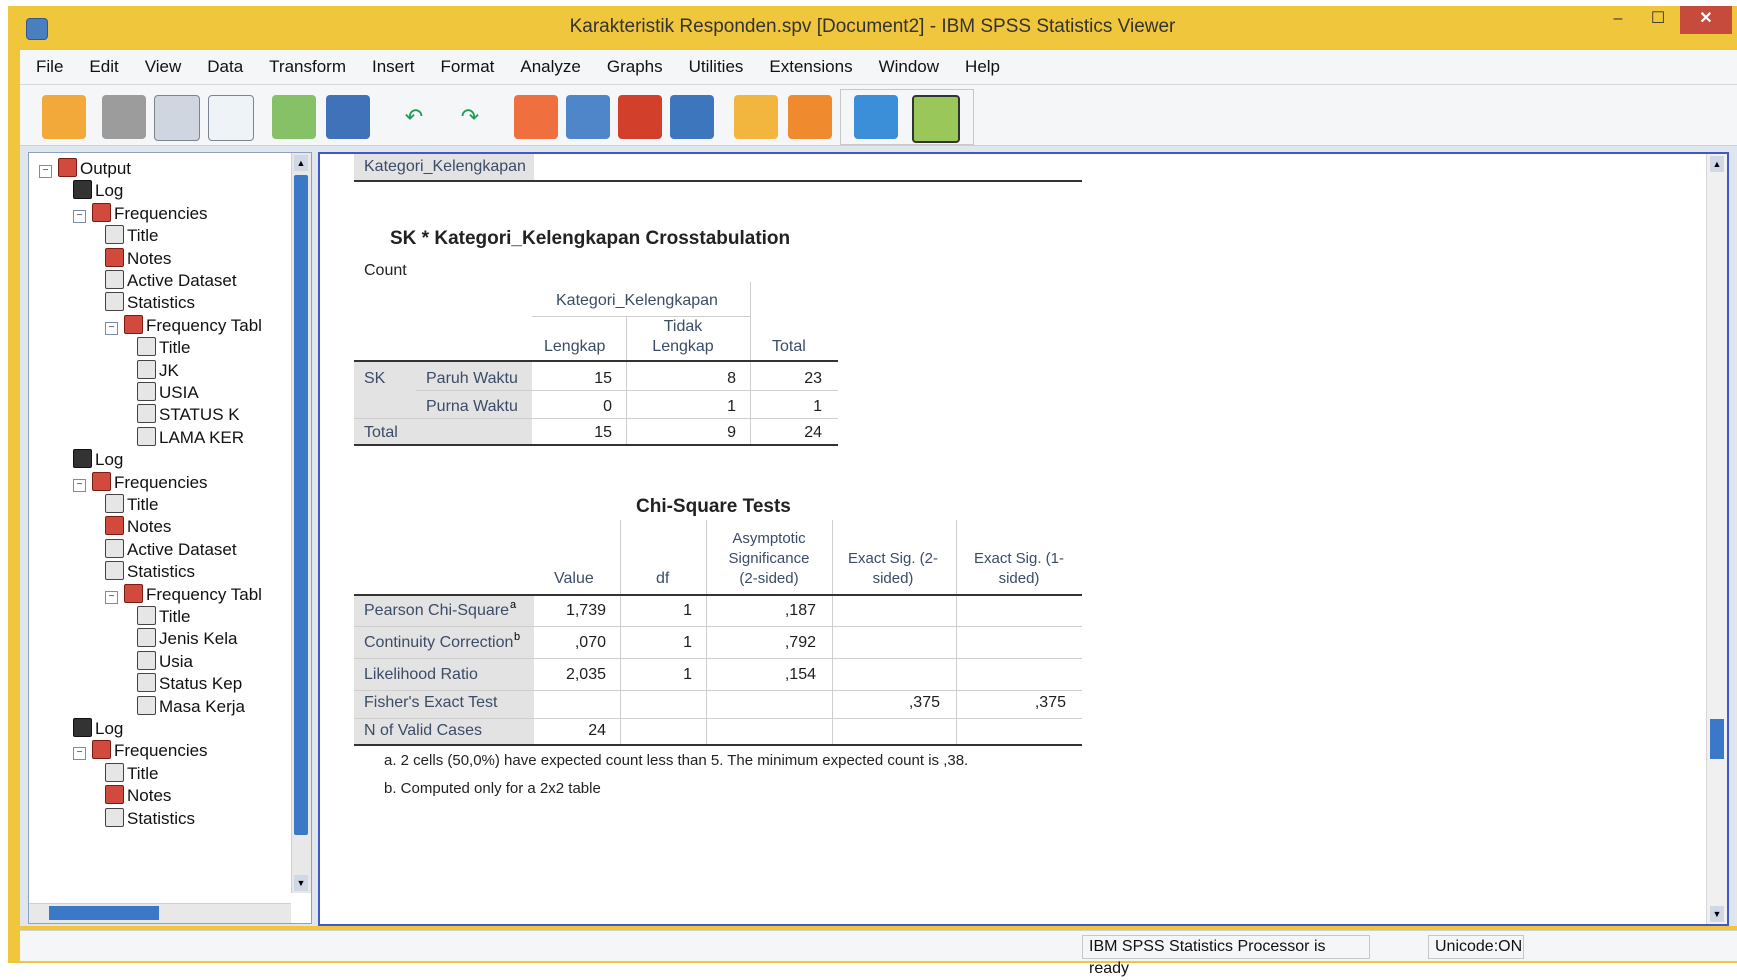 The image size is (1737, 980). What do you see at coordinates (1658, 20) in the screenshot?
I see `maximize-button: ☐` at bounding box center [1658, 20].